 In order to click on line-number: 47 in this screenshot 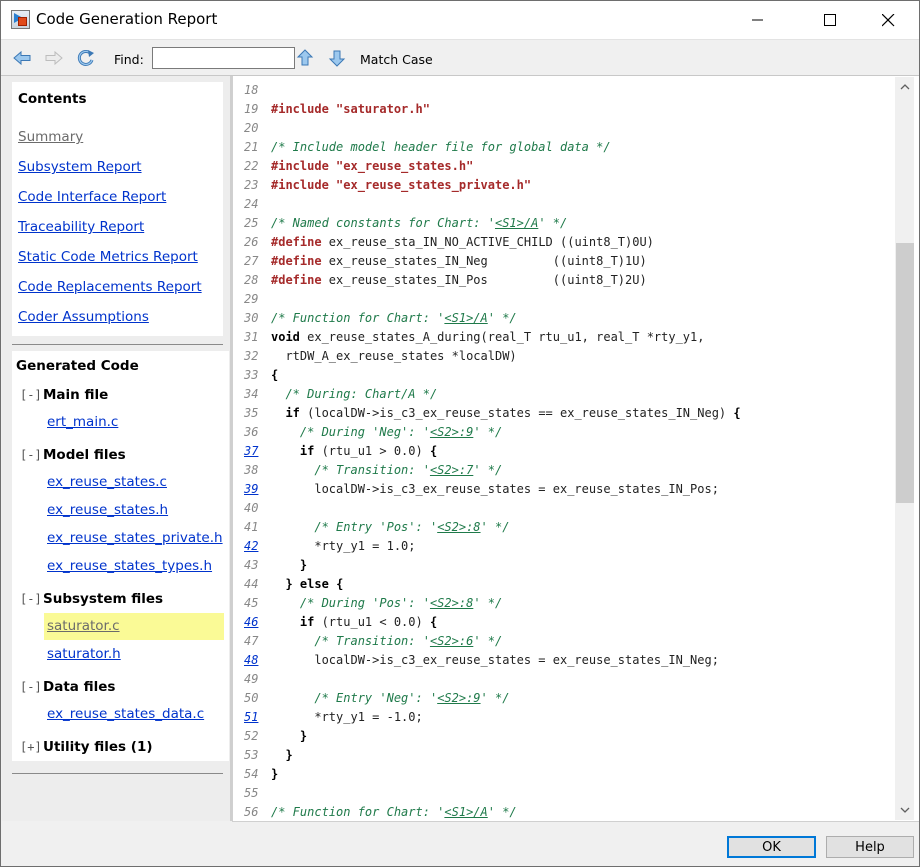, I will do `click(251, 641)`.